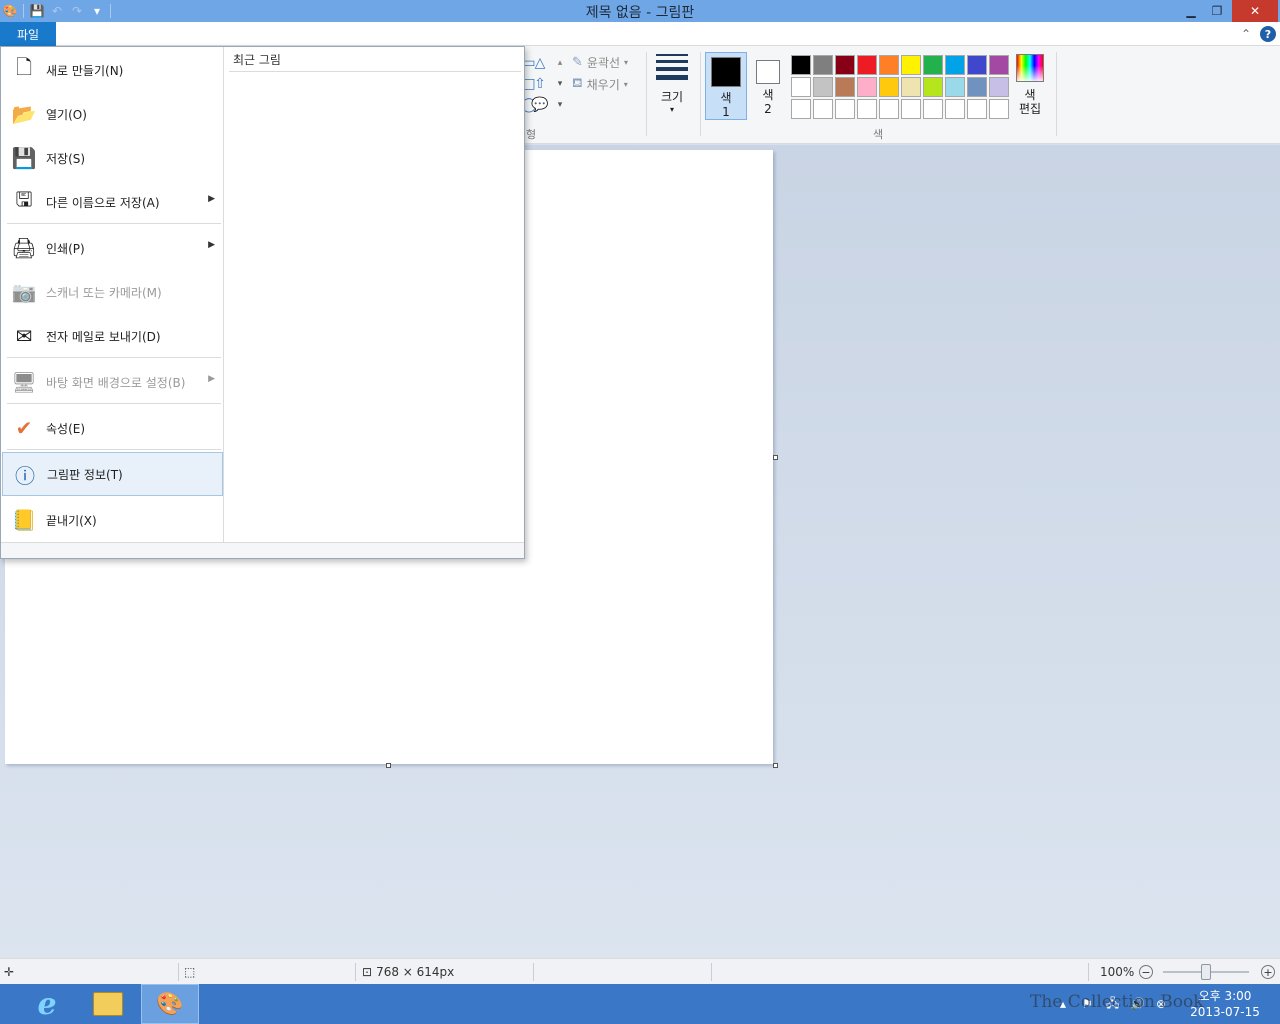  What do you see at coordinates (112, 248) in the screenshot?
I see `file-menu-item: 🖨 인쇄(P) ▶` at bounding box center [112, 248].